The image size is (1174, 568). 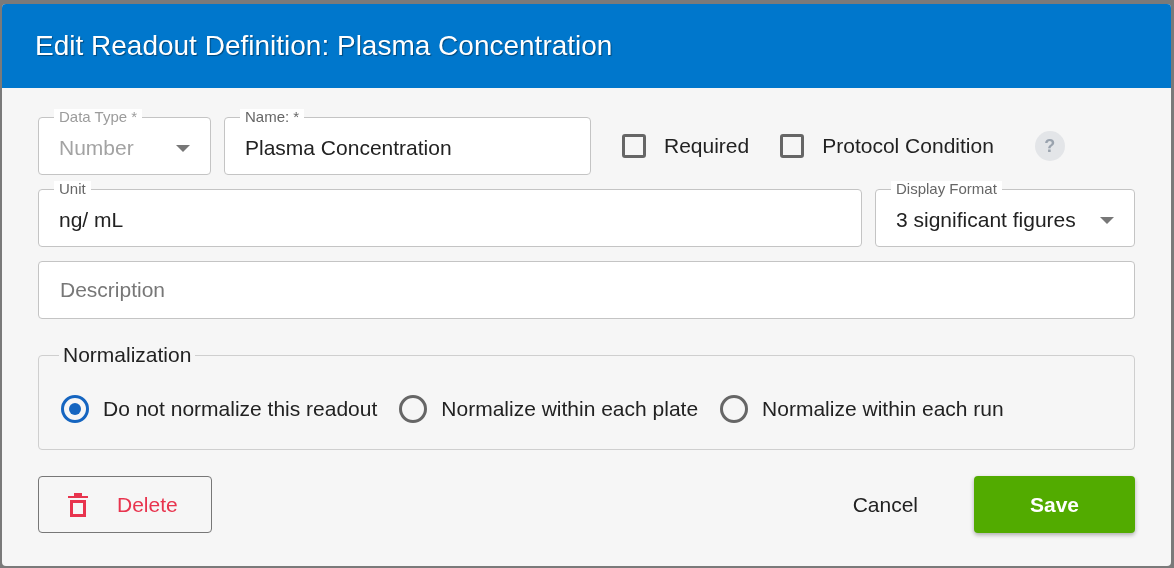 I want to click on description-field: Description, so click(x=586, y=290).